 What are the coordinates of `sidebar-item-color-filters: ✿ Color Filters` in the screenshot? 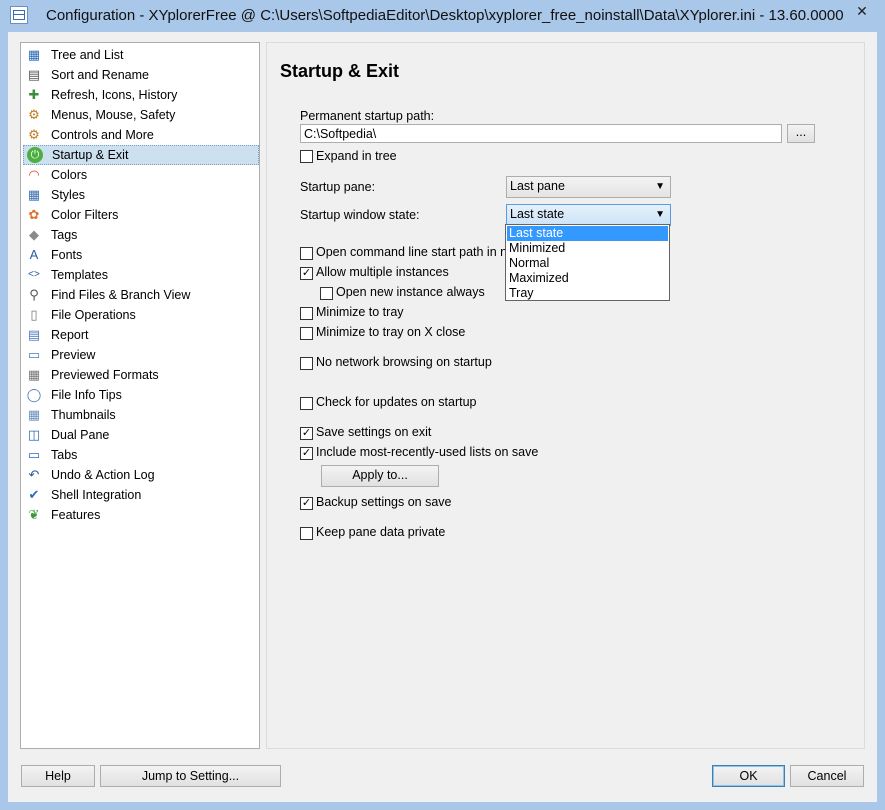 It's located at (141, 215).